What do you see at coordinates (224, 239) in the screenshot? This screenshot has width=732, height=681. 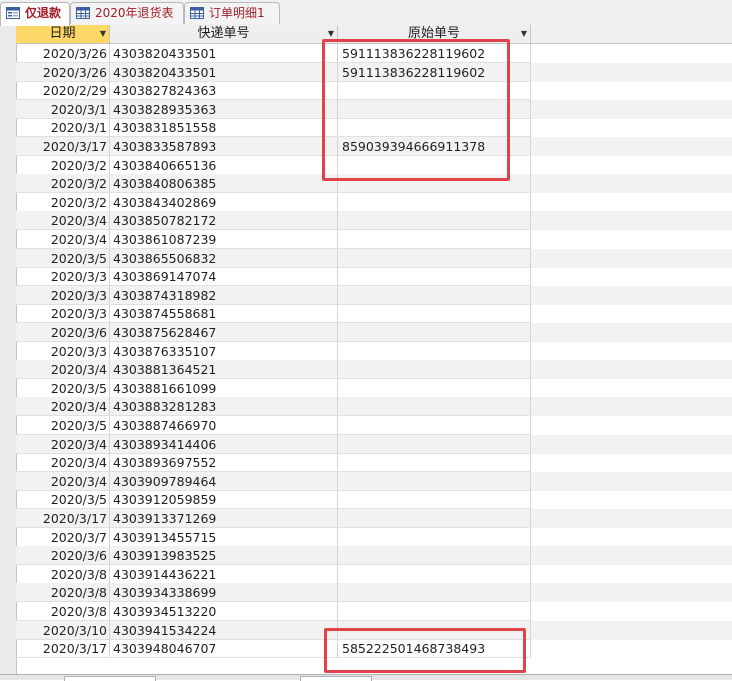 I see `tracking-number-cell: 4303861087239` at bounding box center [224, 239].